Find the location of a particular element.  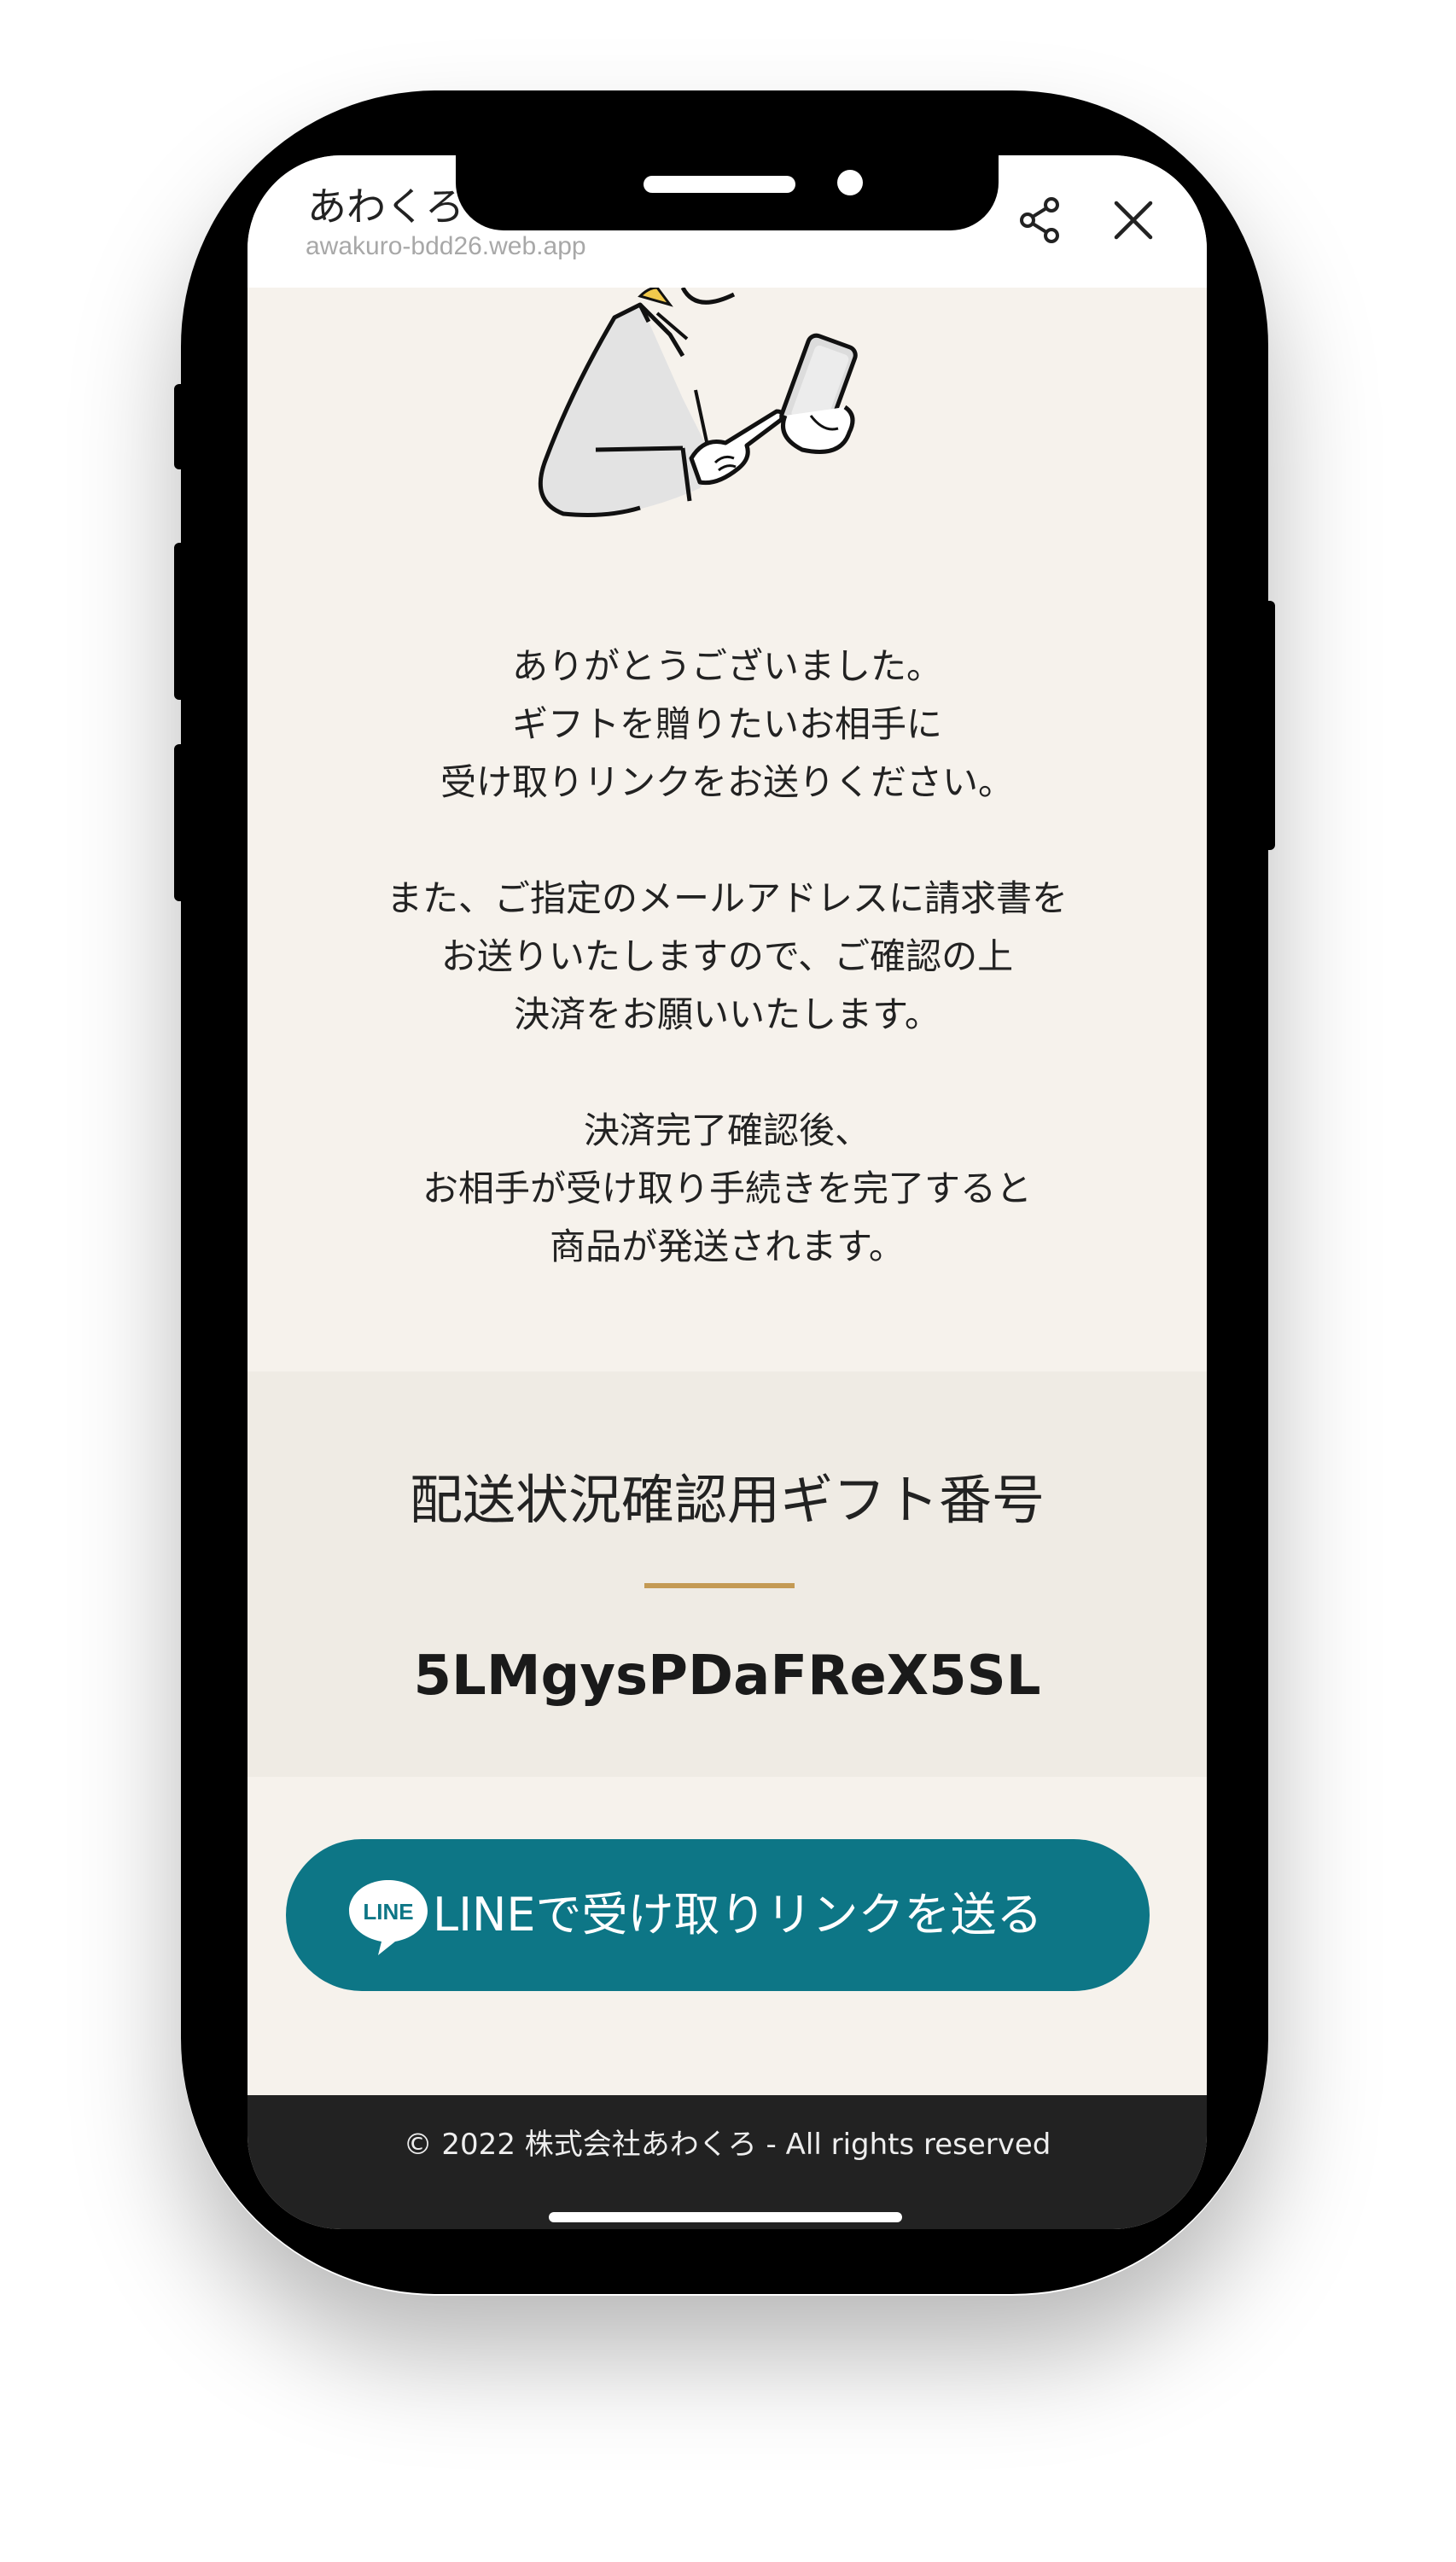

copyright-text: © 2022 株式会社あわくろ - All rights reserved is located at coordinates (727, 2145).